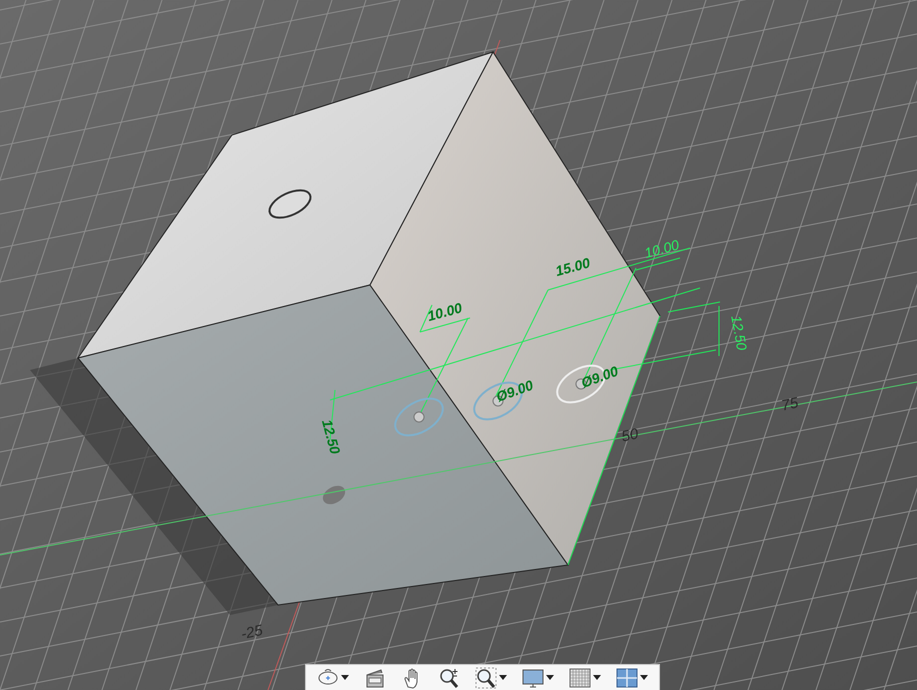  I want to click on viewports-icon, so click(627, 677).